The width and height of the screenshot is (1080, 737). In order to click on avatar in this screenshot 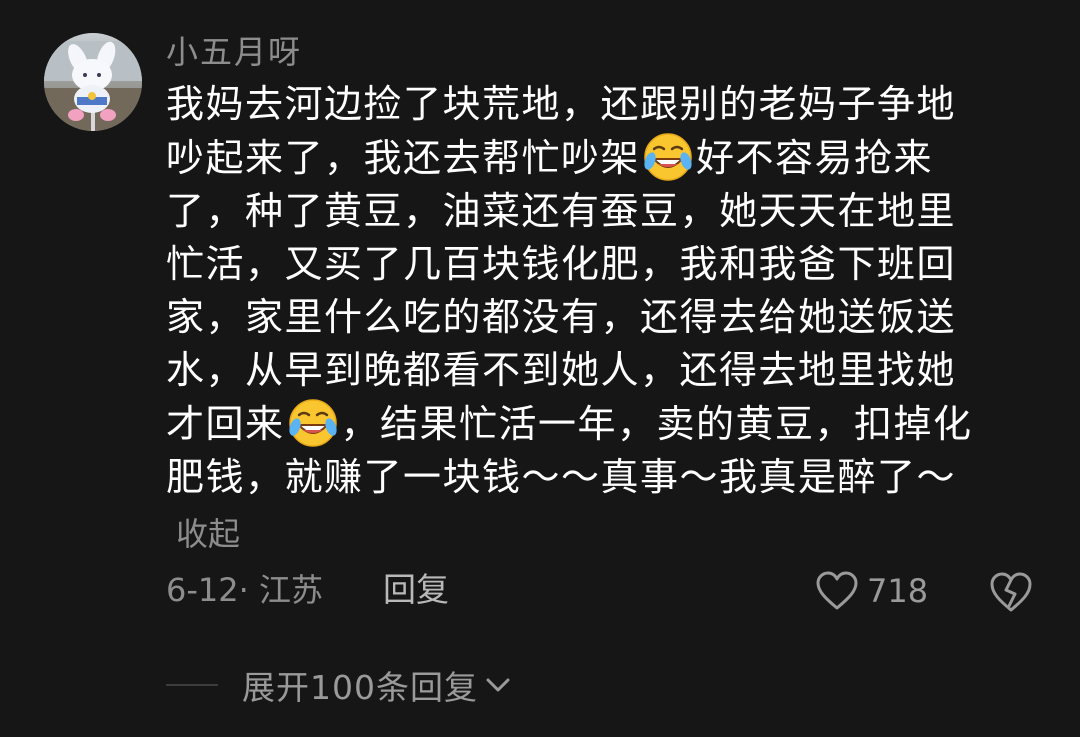, I will do `click(93, 82)`.